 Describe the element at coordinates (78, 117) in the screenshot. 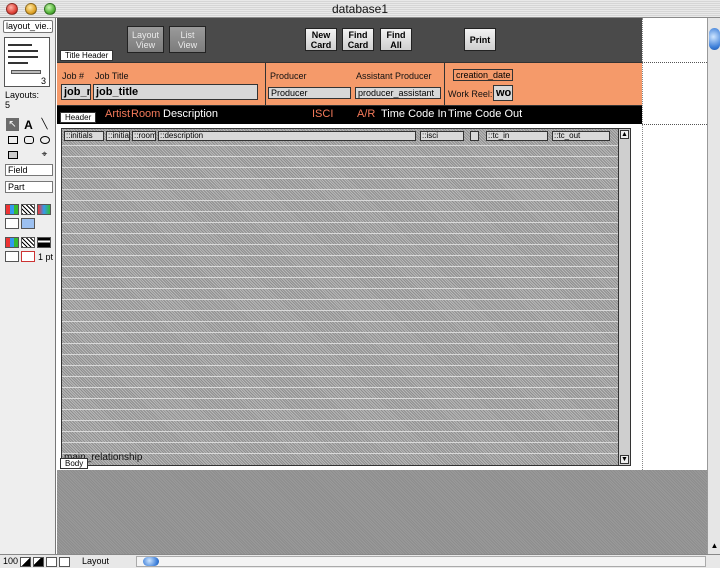

I see `header-part-tab: Header` at that location.